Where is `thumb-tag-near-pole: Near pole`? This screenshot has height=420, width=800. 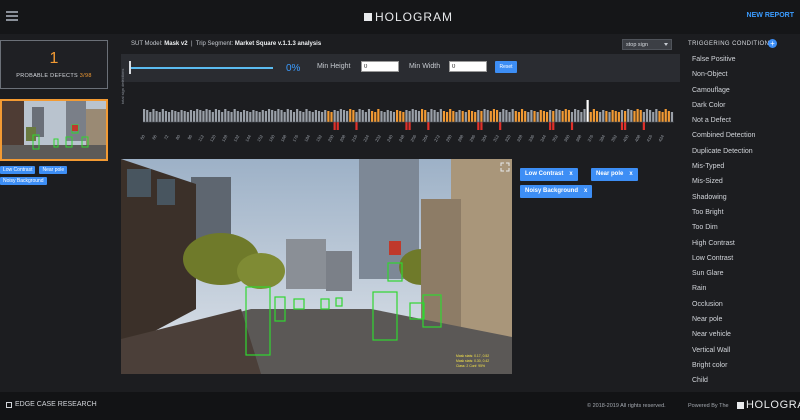
thumb-tag-near-pole: Near pole is located at coordinates (53, 170).